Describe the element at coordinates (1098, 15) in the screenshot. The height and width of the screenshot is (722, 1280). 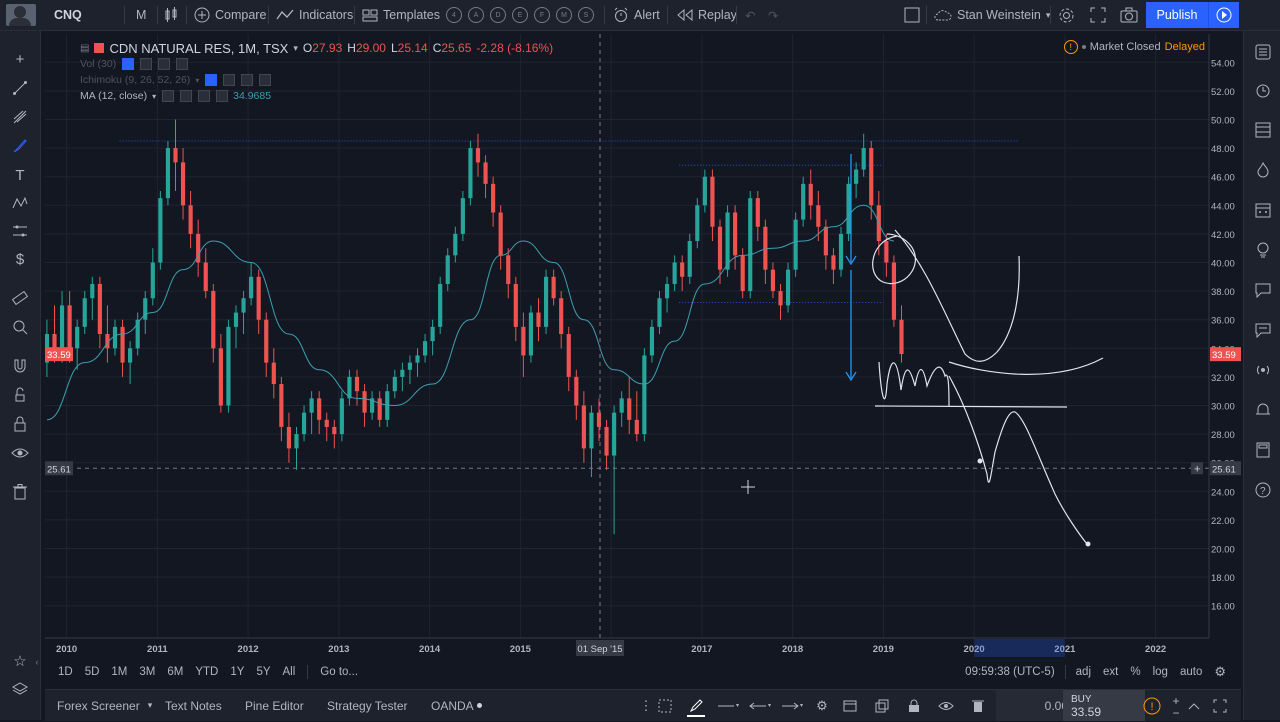
I see `fullscreen-button` at that location.